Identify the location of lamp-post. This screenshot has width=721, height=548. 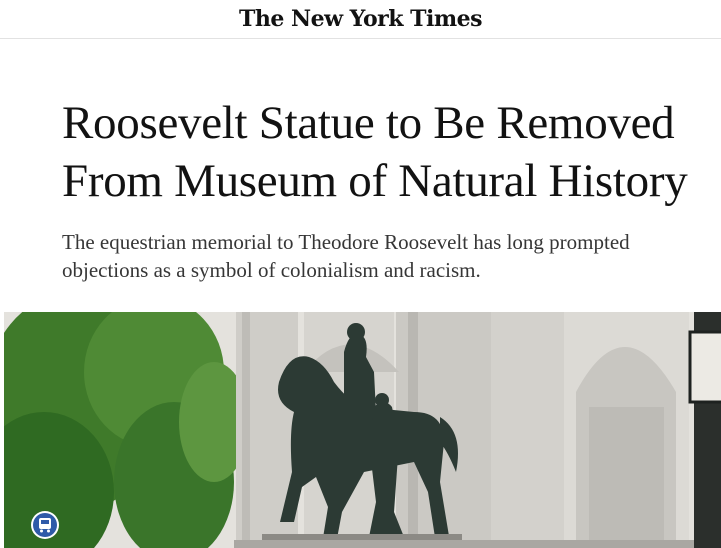
(704, 430).